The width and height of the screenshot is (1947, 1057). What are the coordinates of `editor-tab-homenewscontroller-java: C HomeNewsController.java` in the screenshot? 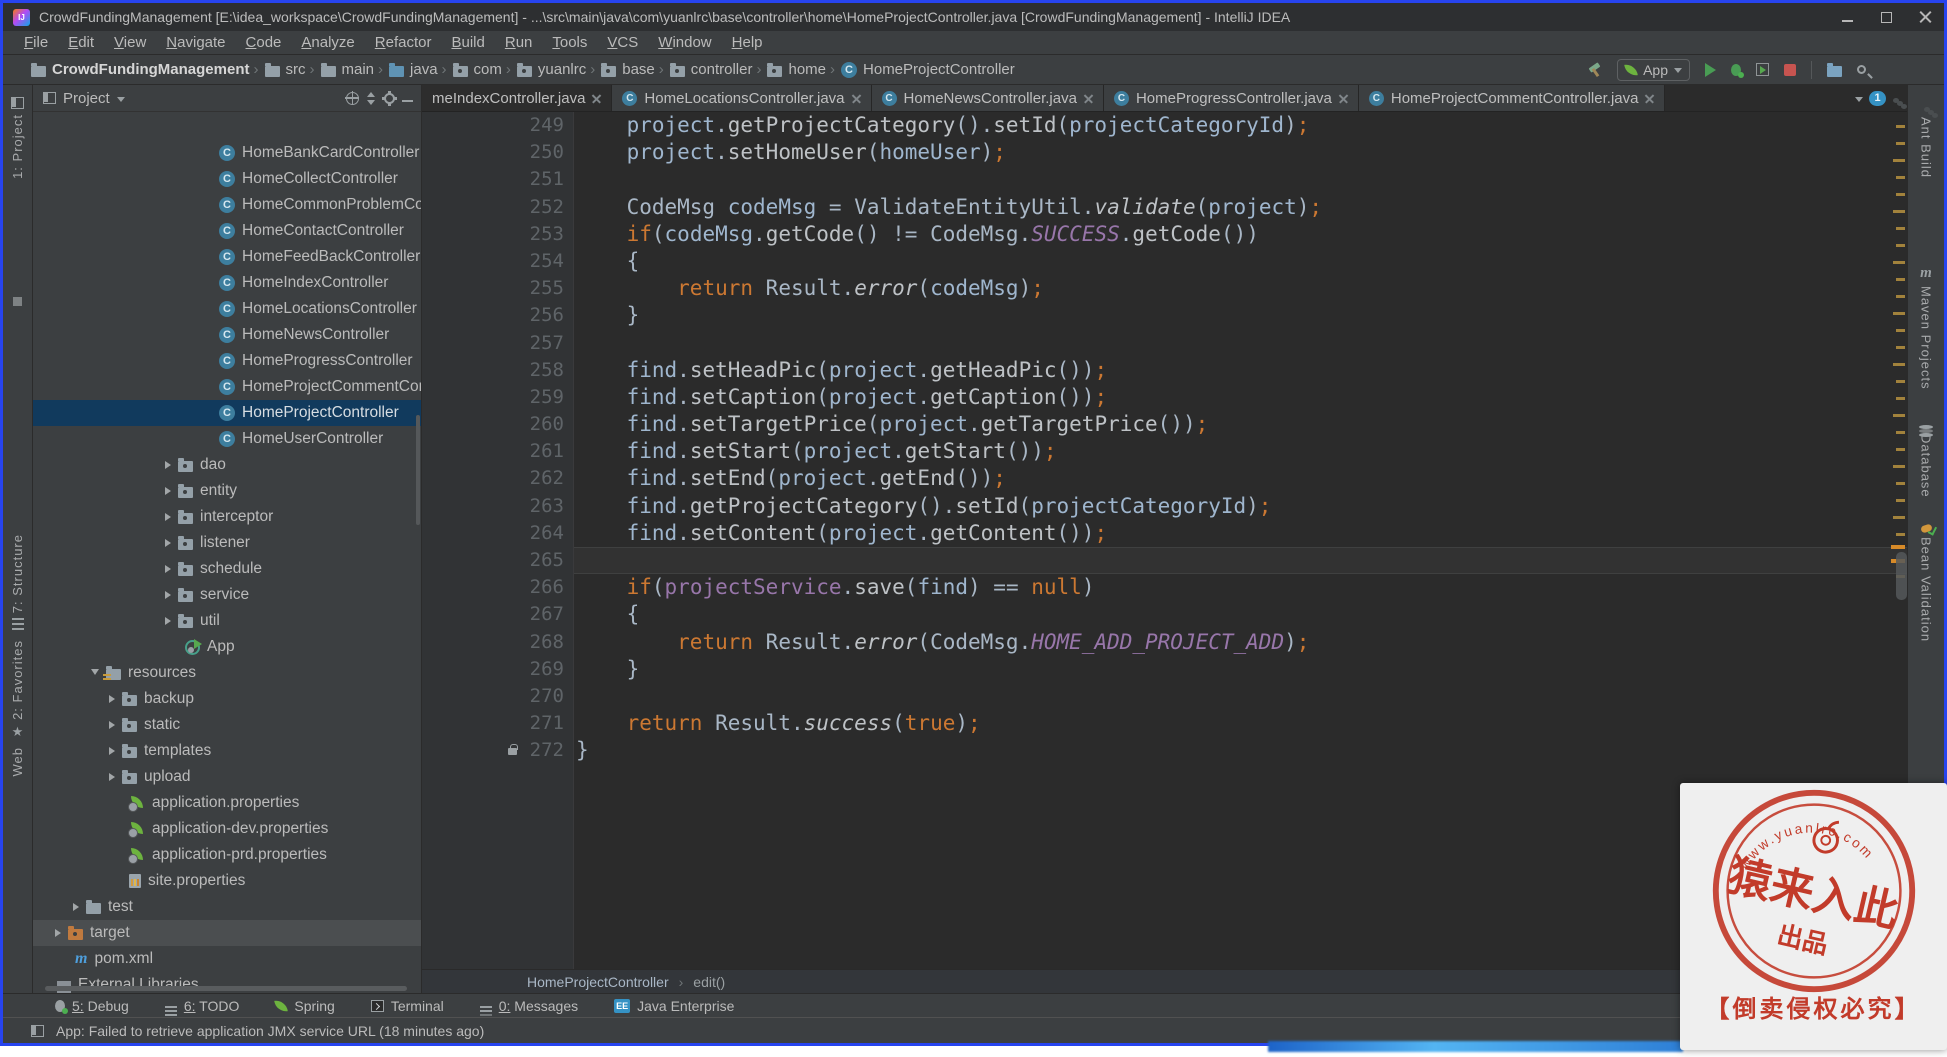 It's located at (987, 98).